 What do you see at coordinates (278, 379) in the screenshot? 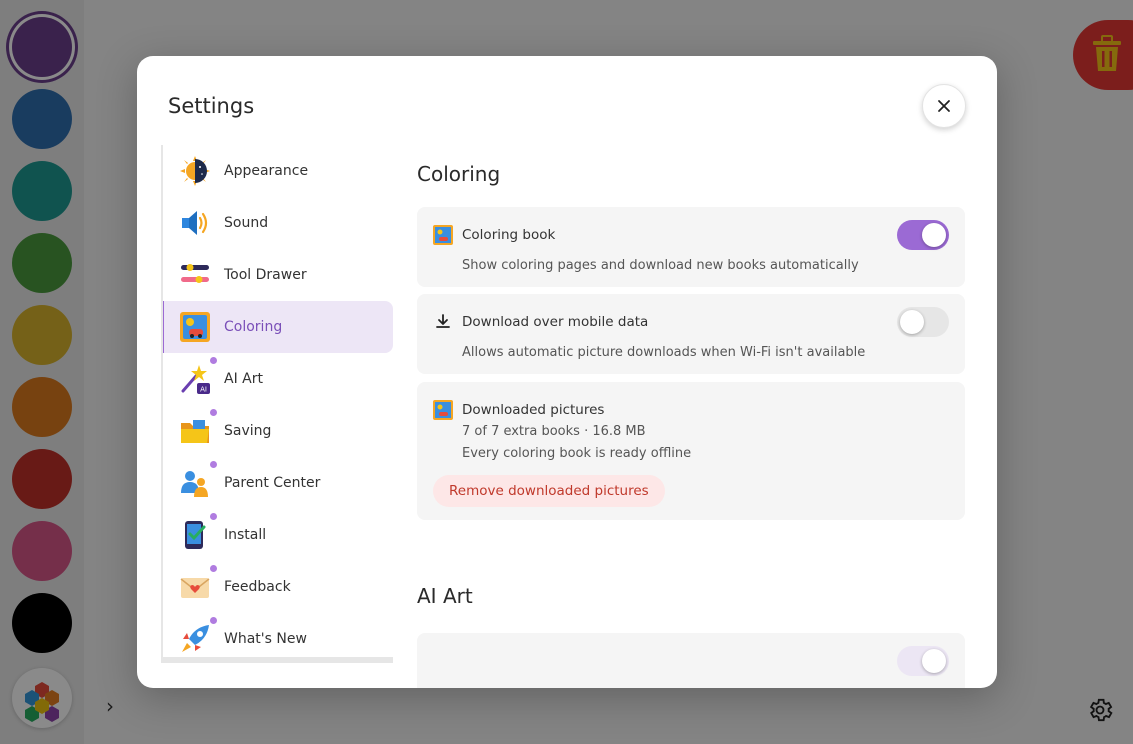
I see `nav-item-ai-art: AI AI Art` at bounding box center [278, 379].